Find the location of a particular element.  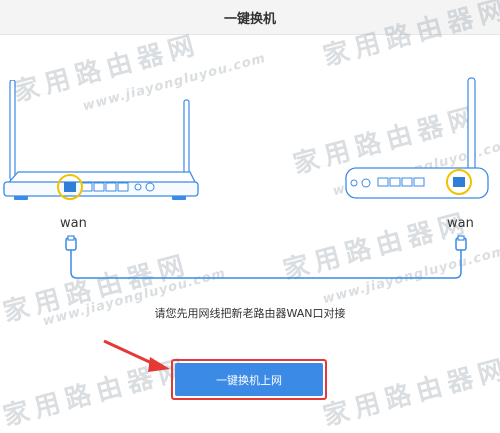

new-router is located at coordinates (417, 138).